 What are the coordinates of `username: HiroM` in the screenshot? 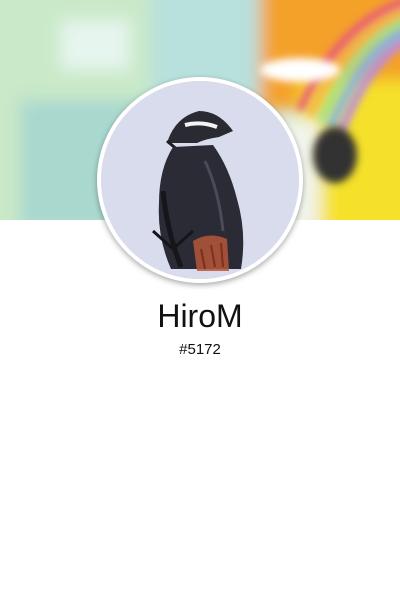 It's located at (200, 316).